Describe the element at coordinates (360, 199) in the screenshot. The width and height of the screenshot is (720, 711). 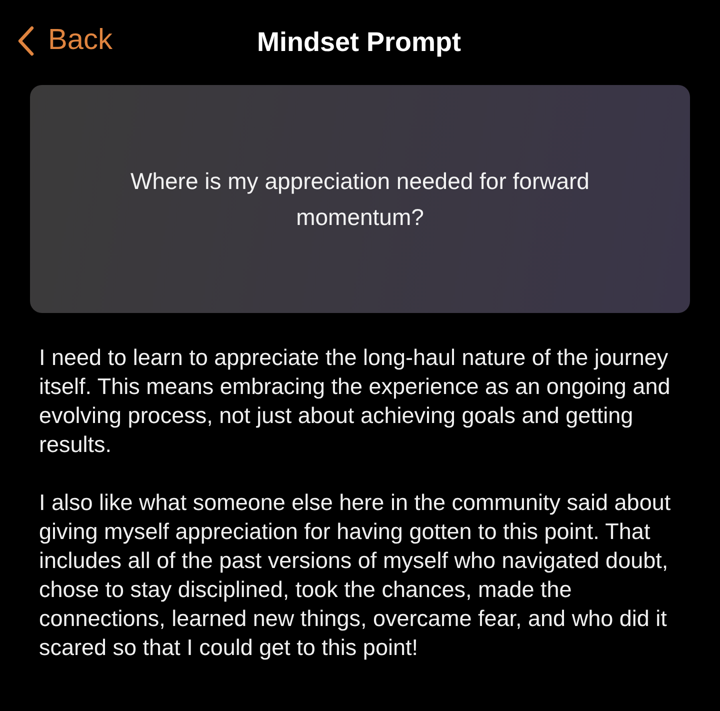
I see `prompt-text: Where is my appreciation needed for forward momentum?` at that location.